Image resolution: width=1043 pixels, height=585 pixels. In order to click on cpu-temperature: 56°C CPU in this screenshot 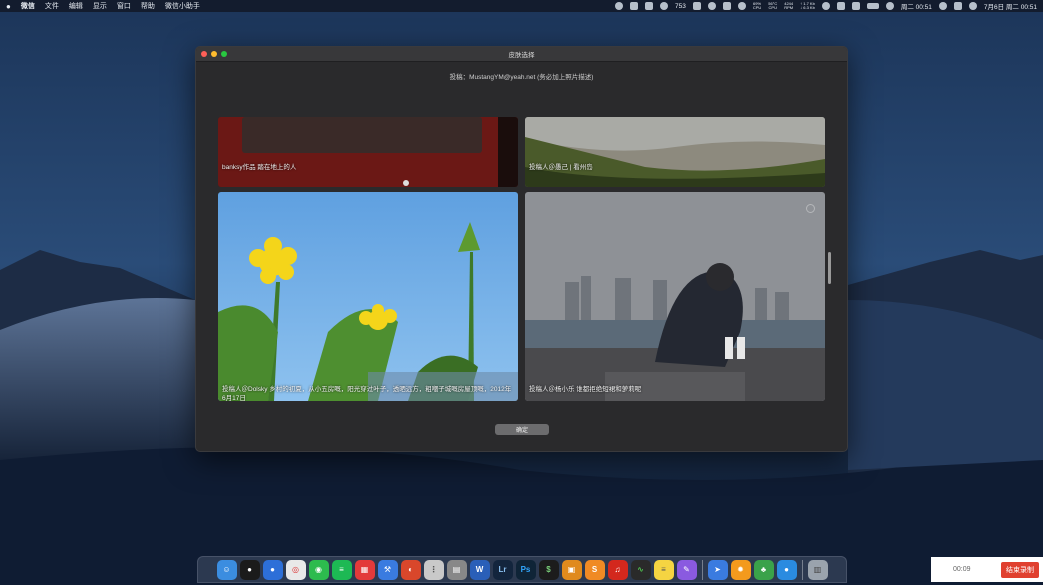, I will do `click(772, 6)`.